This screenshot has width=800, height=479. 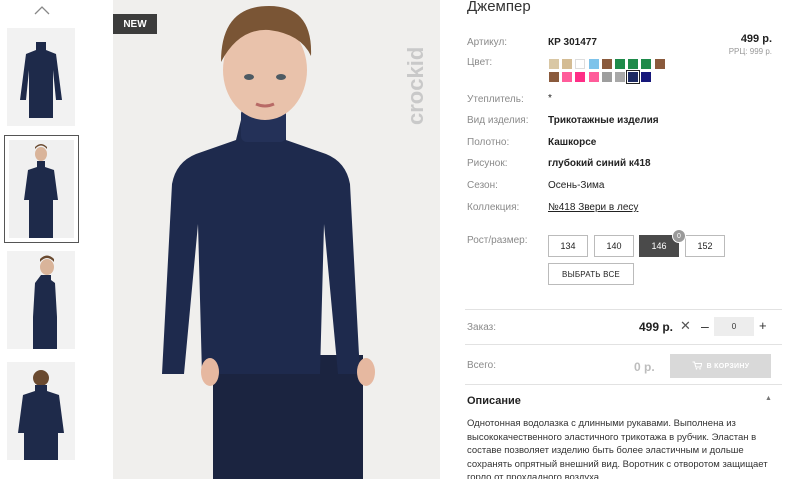 I want to click on new-badge: NEW, so click(x=135, y=24).